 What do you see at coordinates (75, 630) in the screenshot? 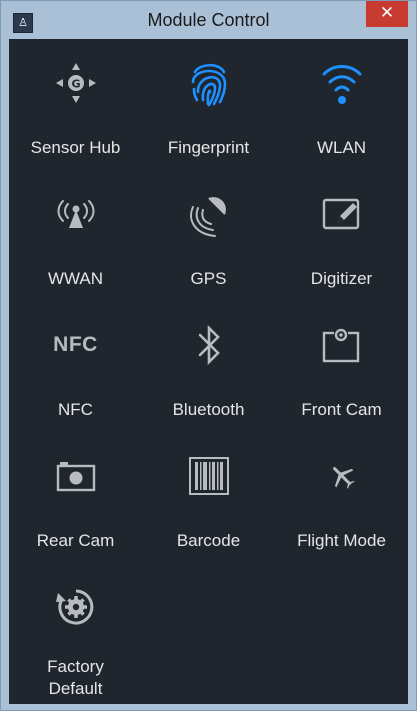
I see `module-factory-default: Factory Default` at bounding box center [75, 630].